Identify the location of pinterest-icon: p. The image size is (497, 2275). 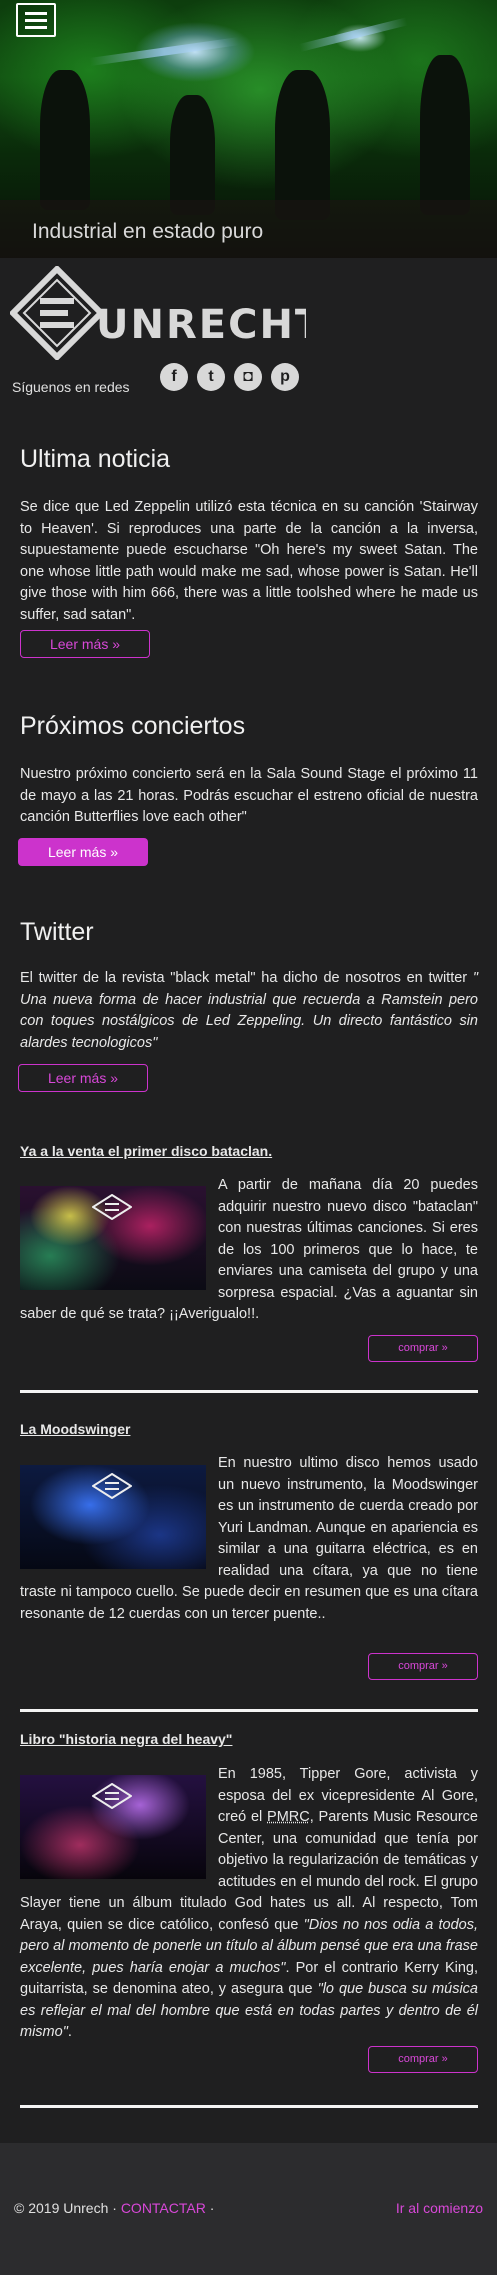
(285, 377).